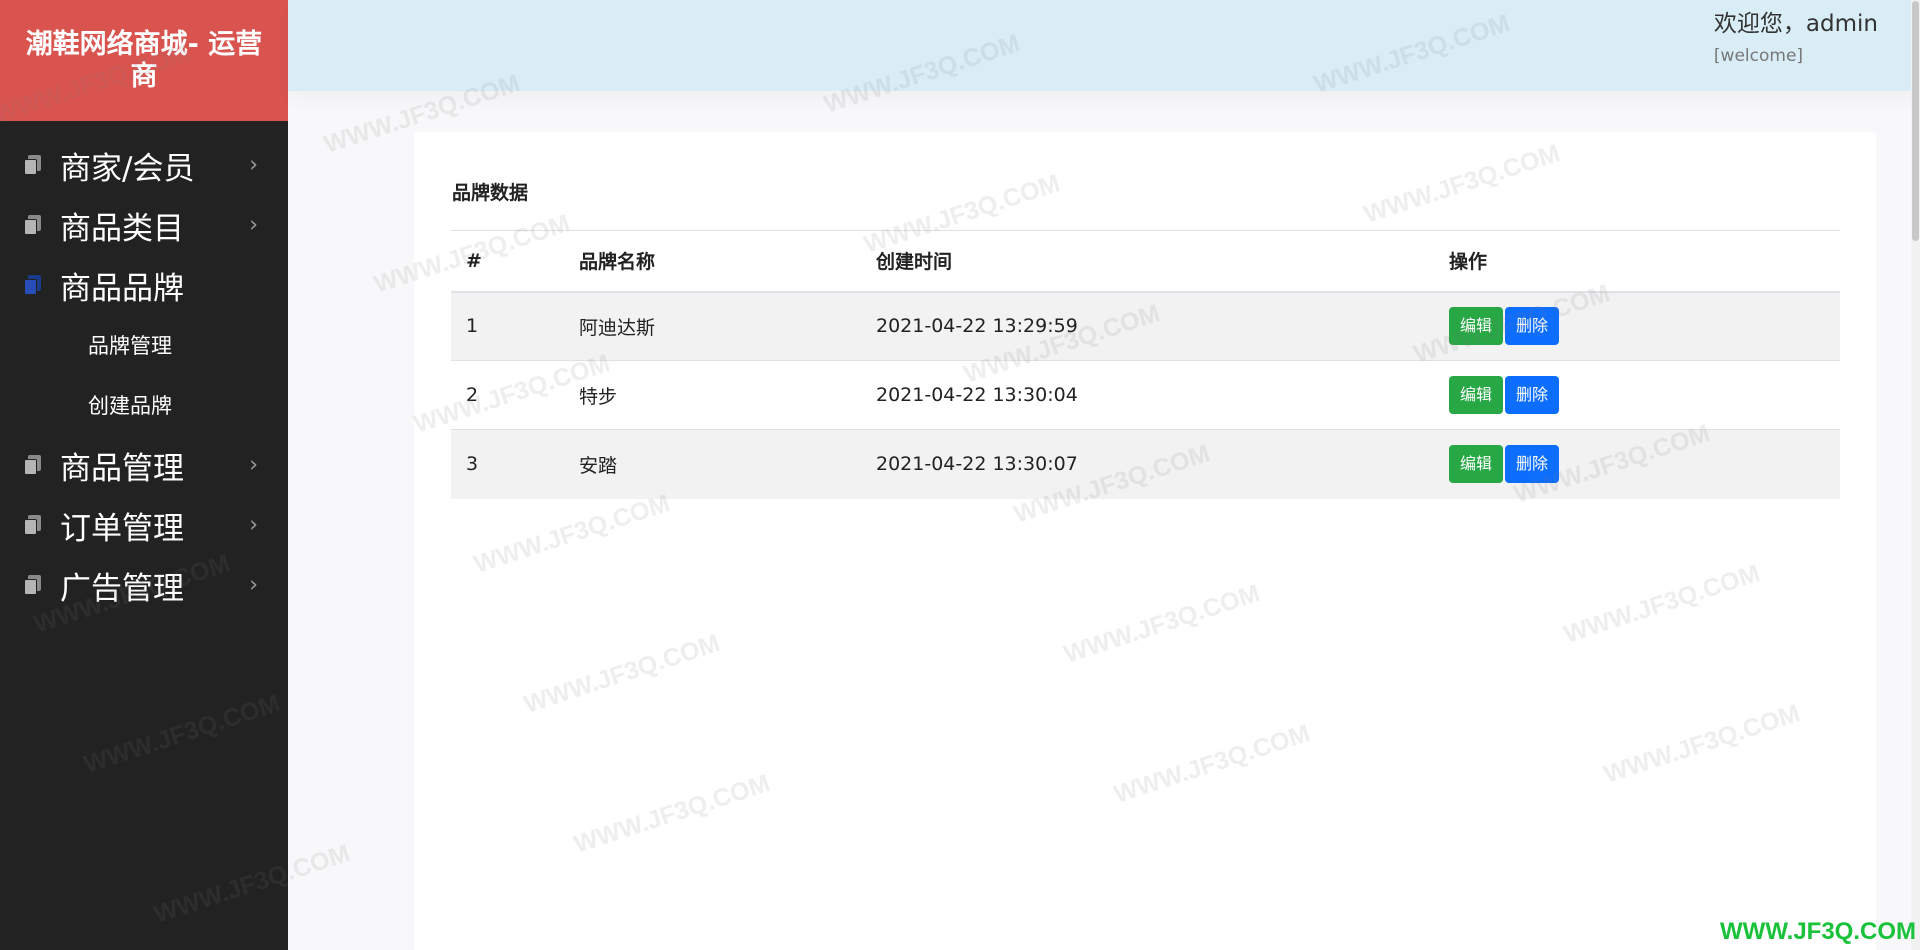  I want to click on sidebar-item-orders: 订单管理 ›, so click(144, 525).